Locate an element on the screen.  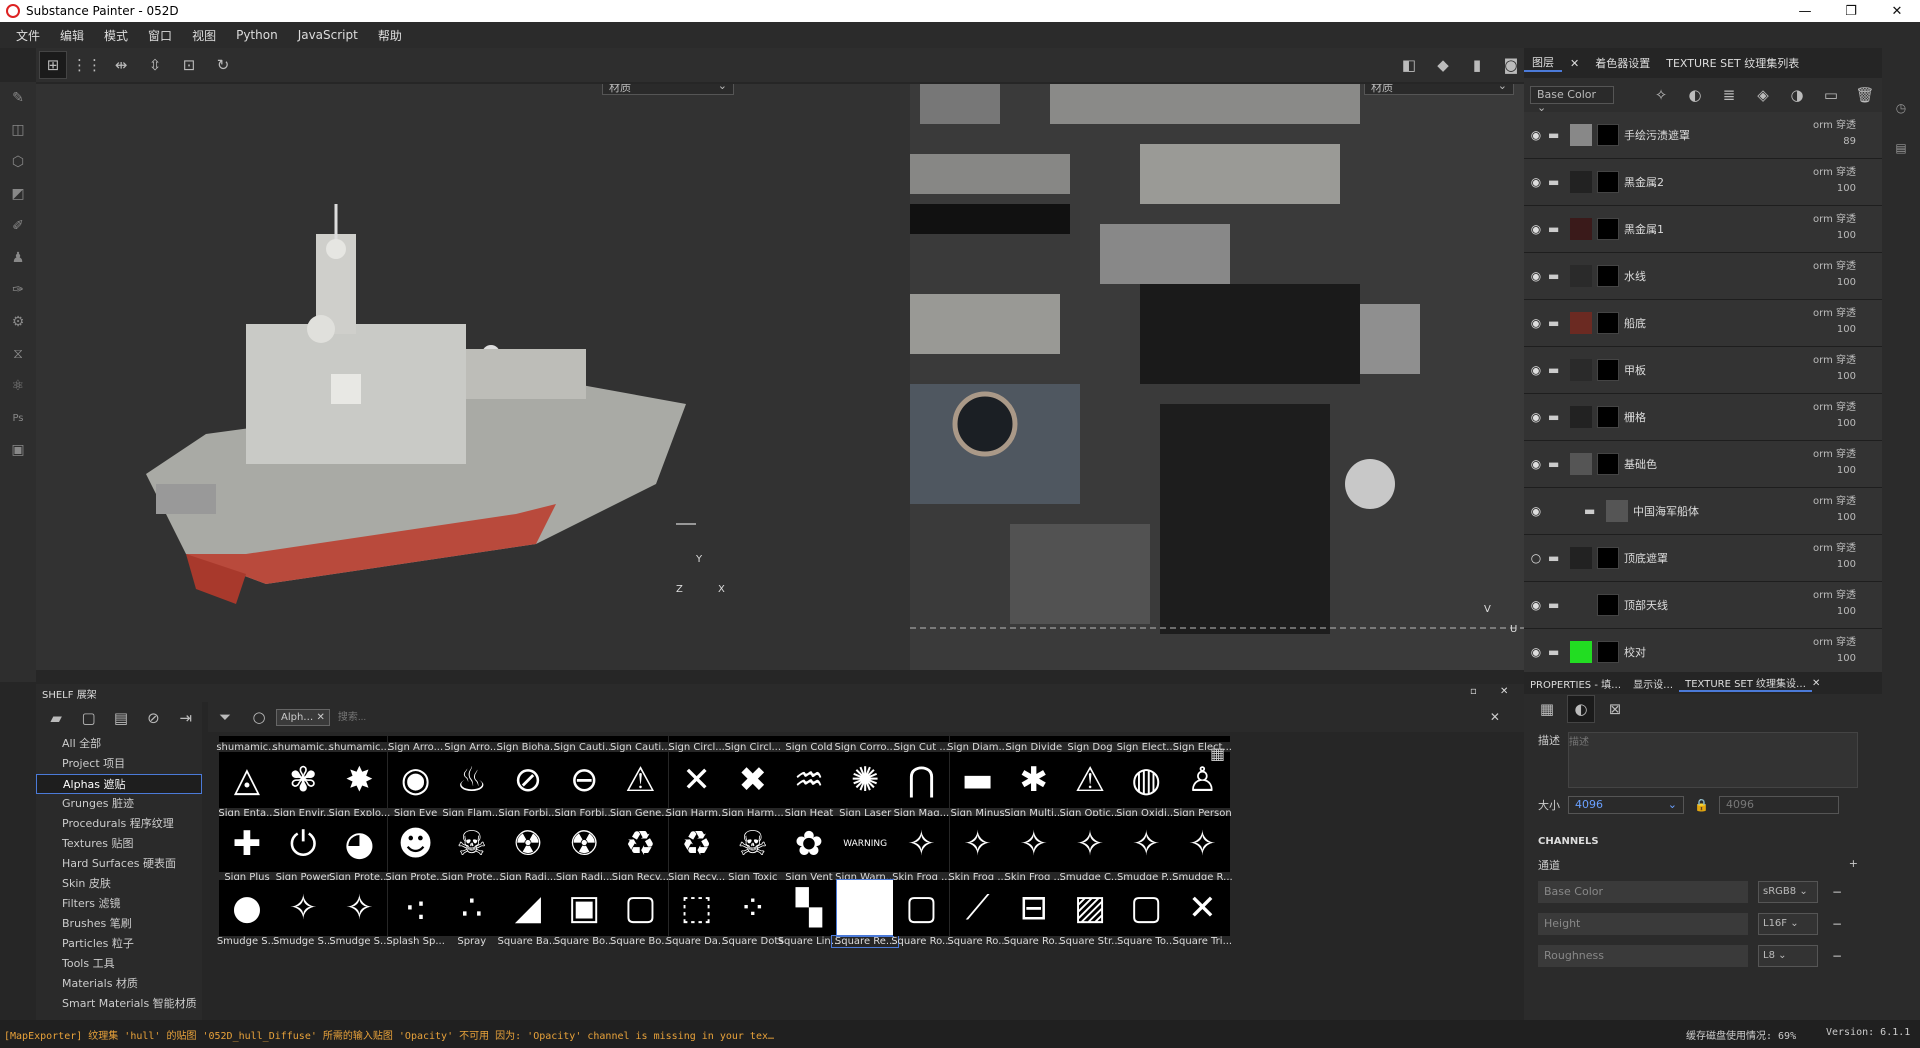
close-tab-icon: ✕ is located at coordinates (1574, 63).